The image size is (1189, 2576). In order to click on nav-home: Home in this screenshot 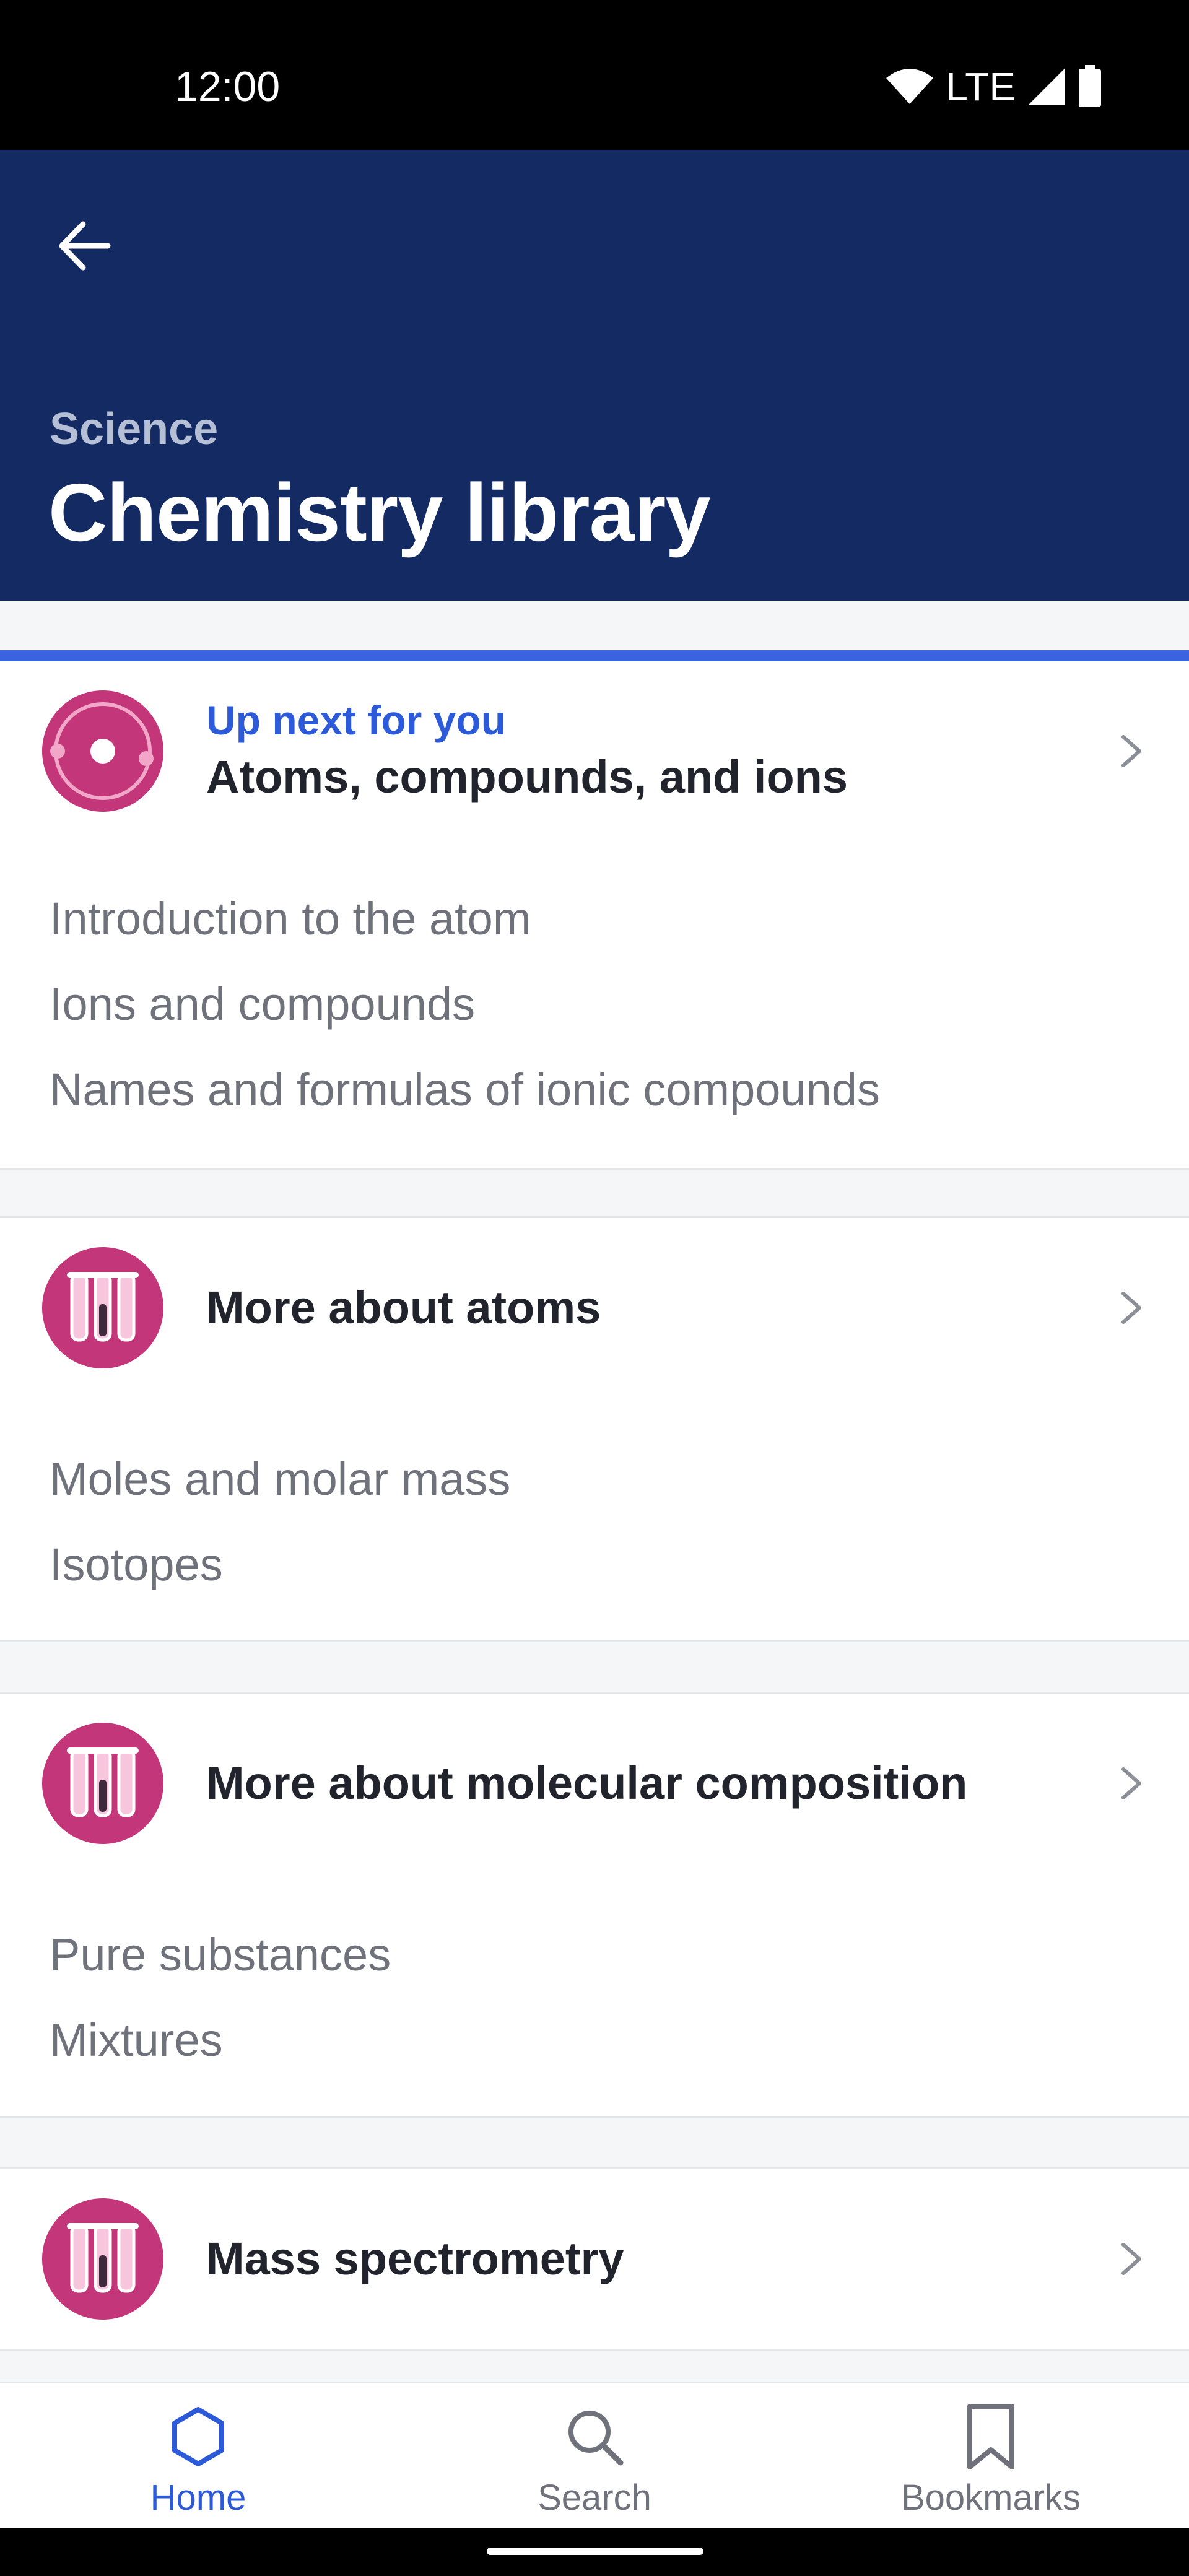, I will do `click(198, 2456)`.